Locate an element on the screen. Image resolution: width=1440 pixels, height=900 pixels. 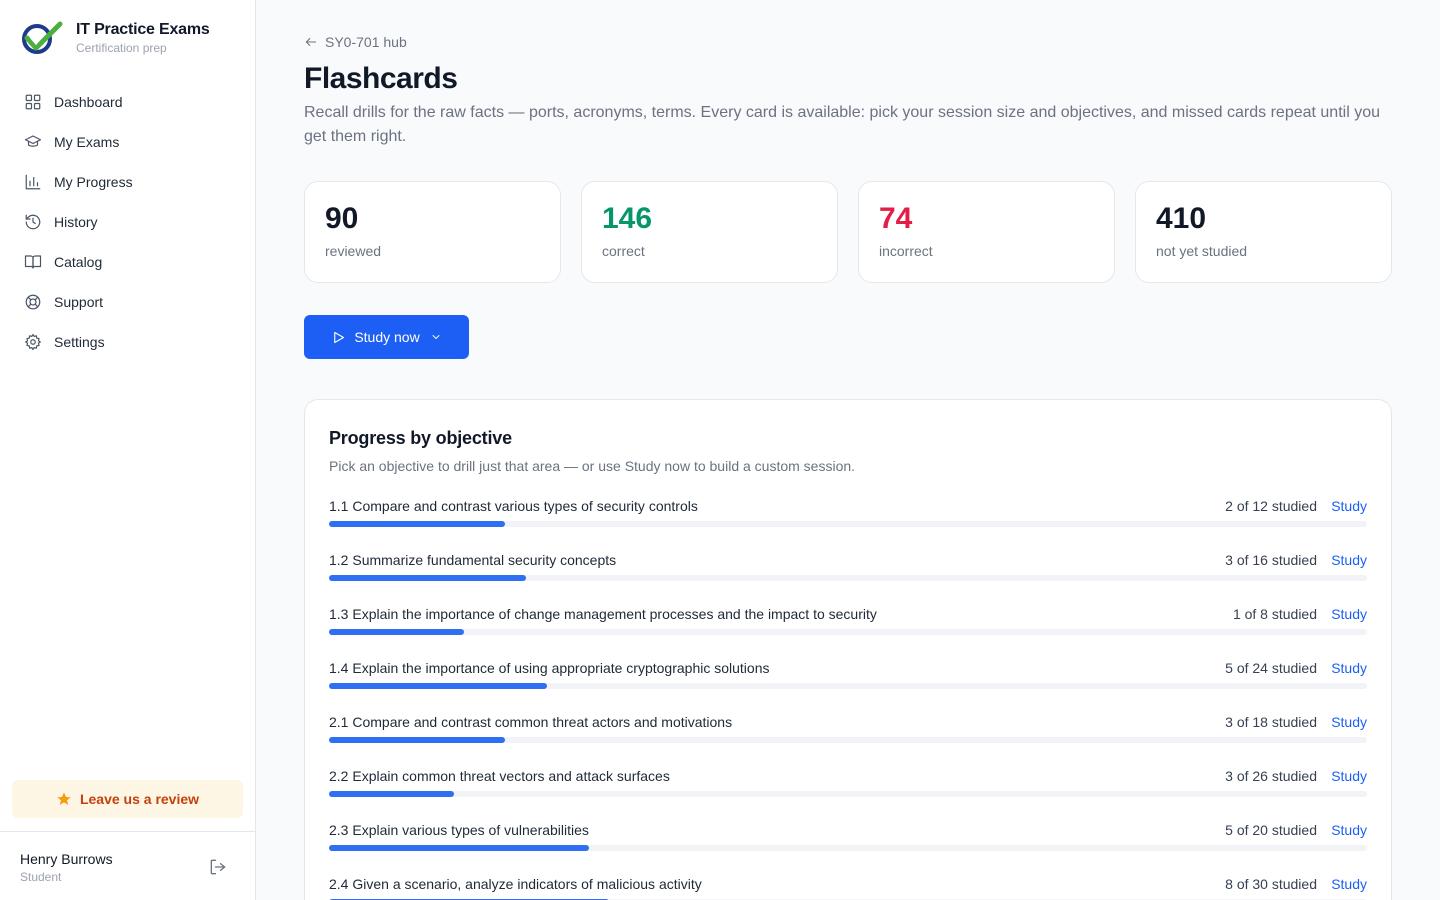
stat-label: correct is located at coordinates (623, 251).